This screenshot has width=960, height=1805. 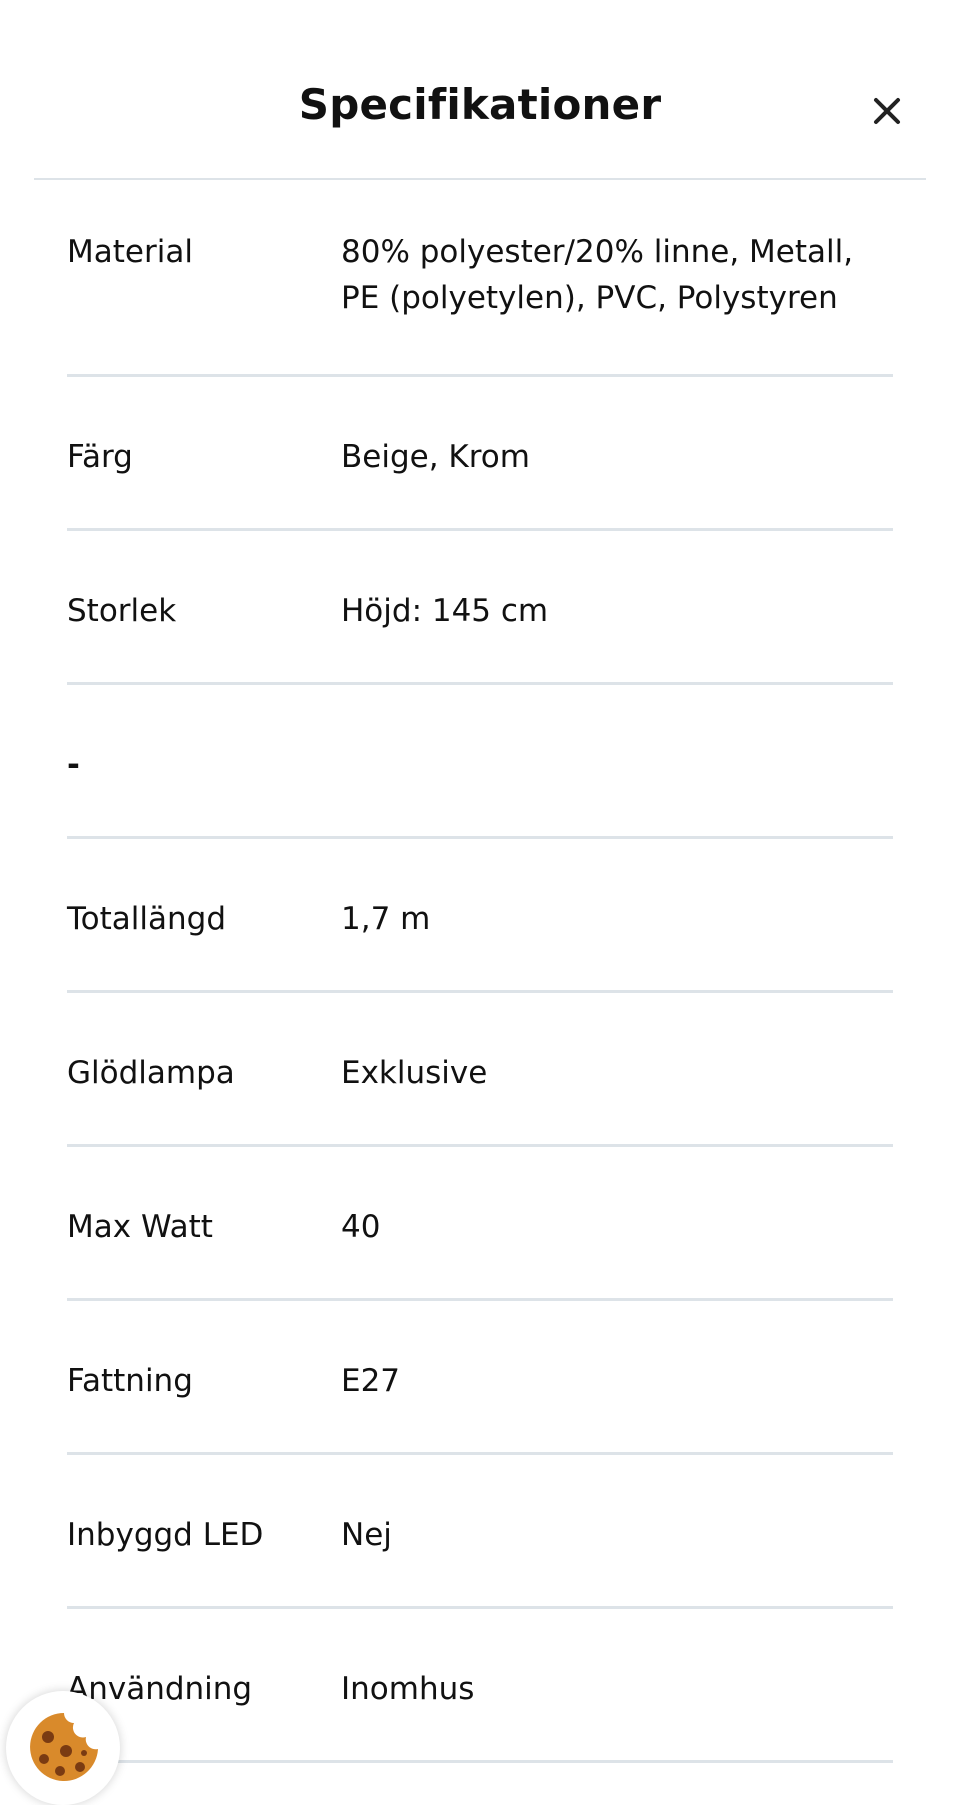 What do you see at coordinates (366, 1535) in the screenshot?
I see `spec-value: Nej` at bounding box center [366, 1535].